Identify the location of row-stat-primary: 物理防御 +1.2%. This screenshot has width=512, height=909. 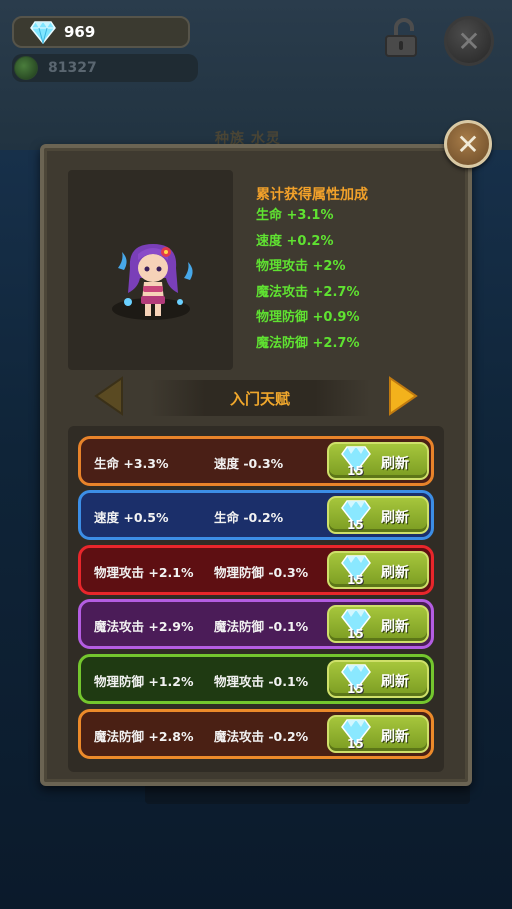
(144, 681).